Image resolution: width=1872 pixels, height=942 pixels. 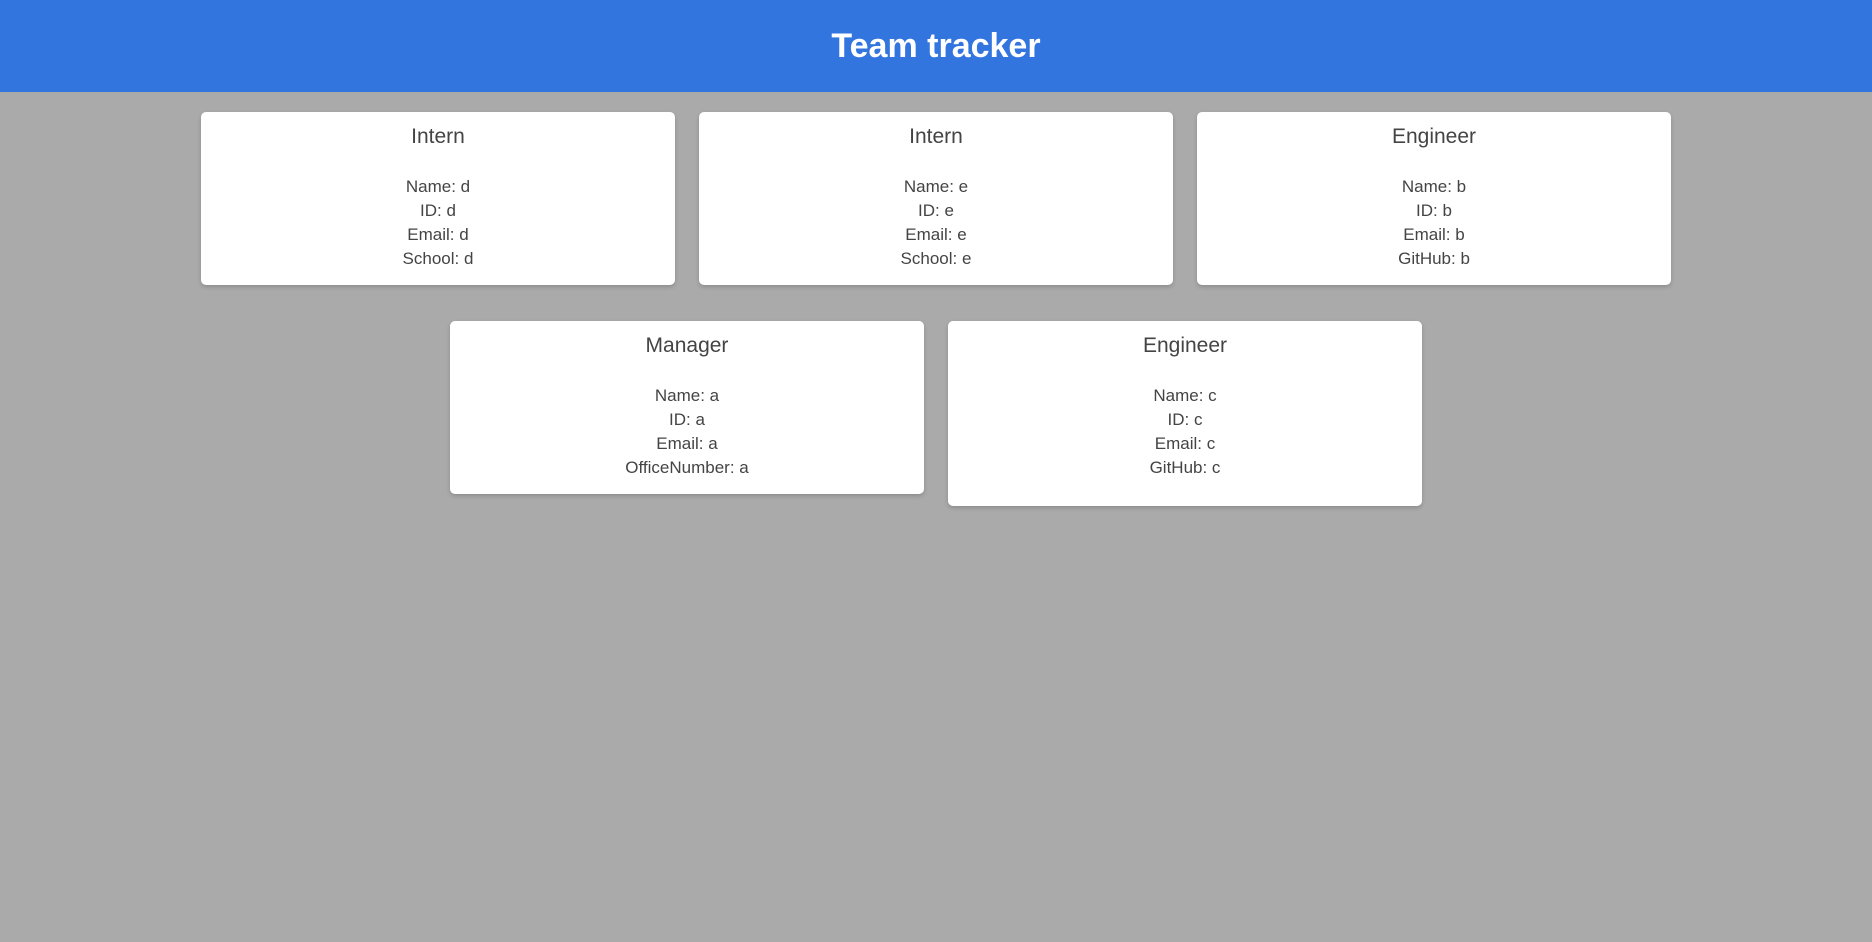 I want to click on card-name: Name: d, so click(x=438, y=186).